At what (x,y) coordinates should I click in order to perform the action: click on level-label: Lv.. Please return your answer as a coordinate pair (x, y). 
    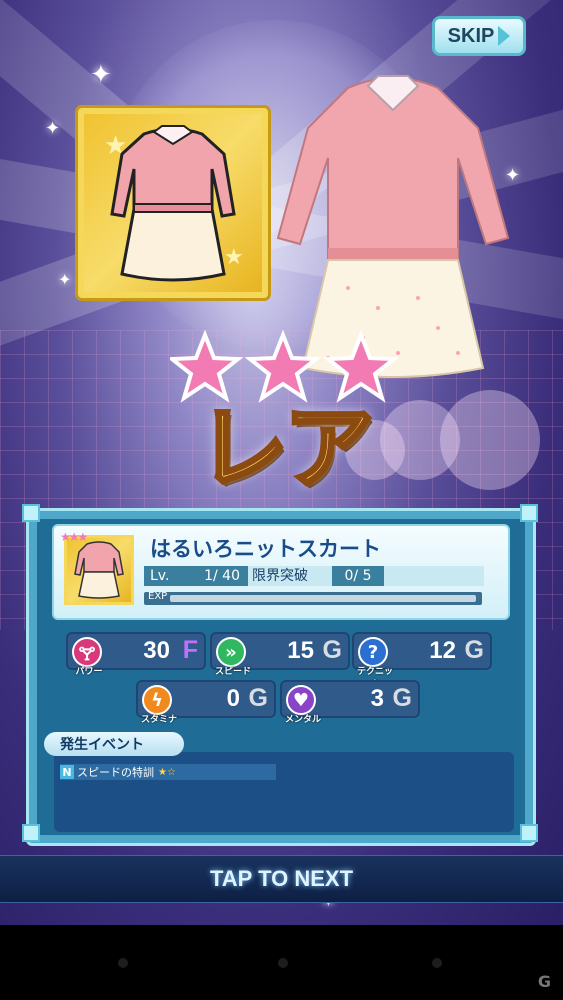
    Looking at the image, I should click on (160, 576).